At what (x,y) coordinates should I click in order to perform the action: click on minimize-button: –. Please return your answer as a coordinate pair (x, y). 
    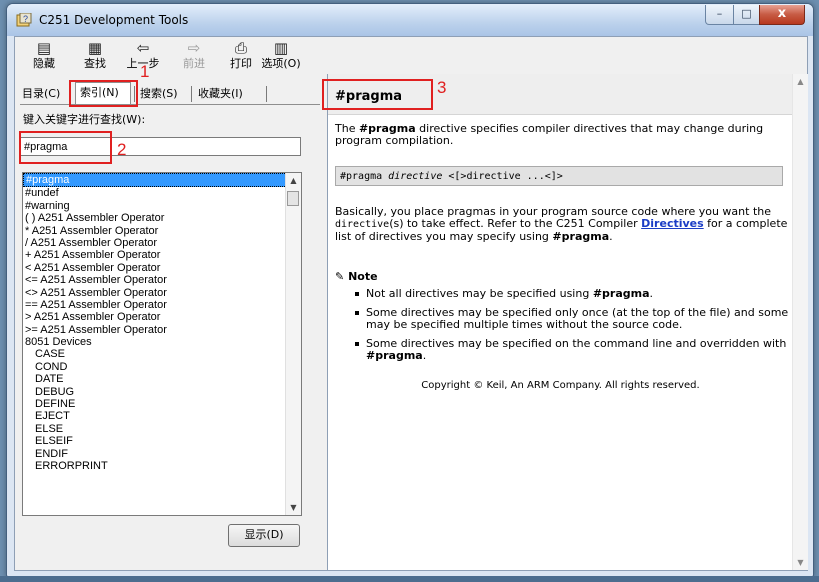
    Looking at the image, I should click on (719, 15).